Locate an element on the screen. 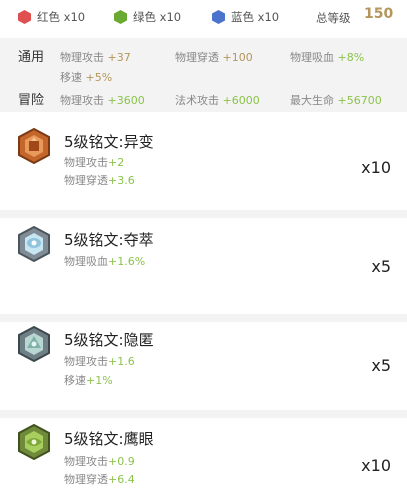 The width and height of the screenshot is (407, 500). rune-attr-value: +0.9 is located at coordinates (121, 461).